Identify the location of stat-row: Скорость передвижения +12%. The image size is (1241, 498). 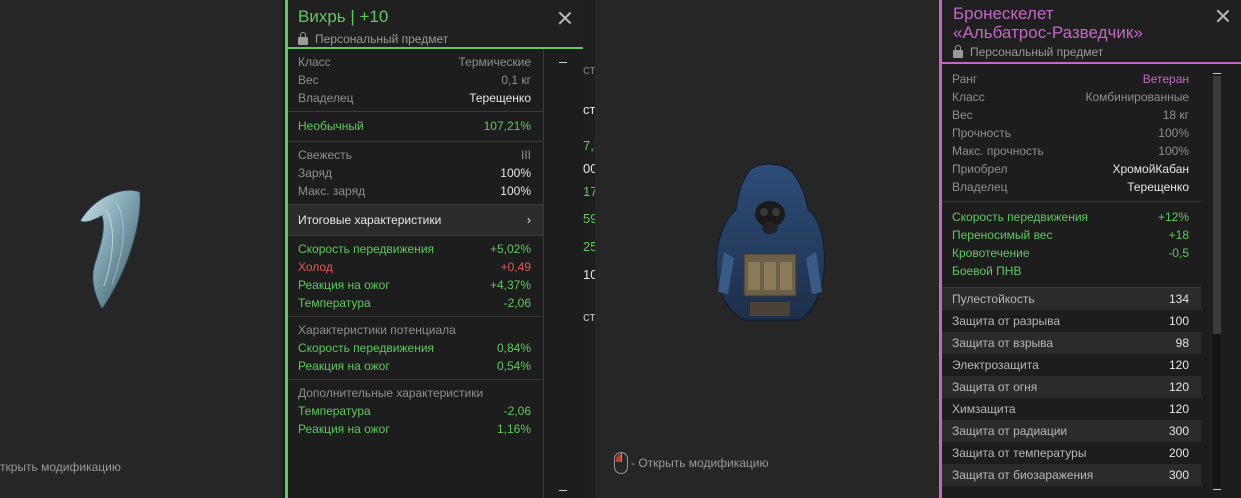
(1070, 217).